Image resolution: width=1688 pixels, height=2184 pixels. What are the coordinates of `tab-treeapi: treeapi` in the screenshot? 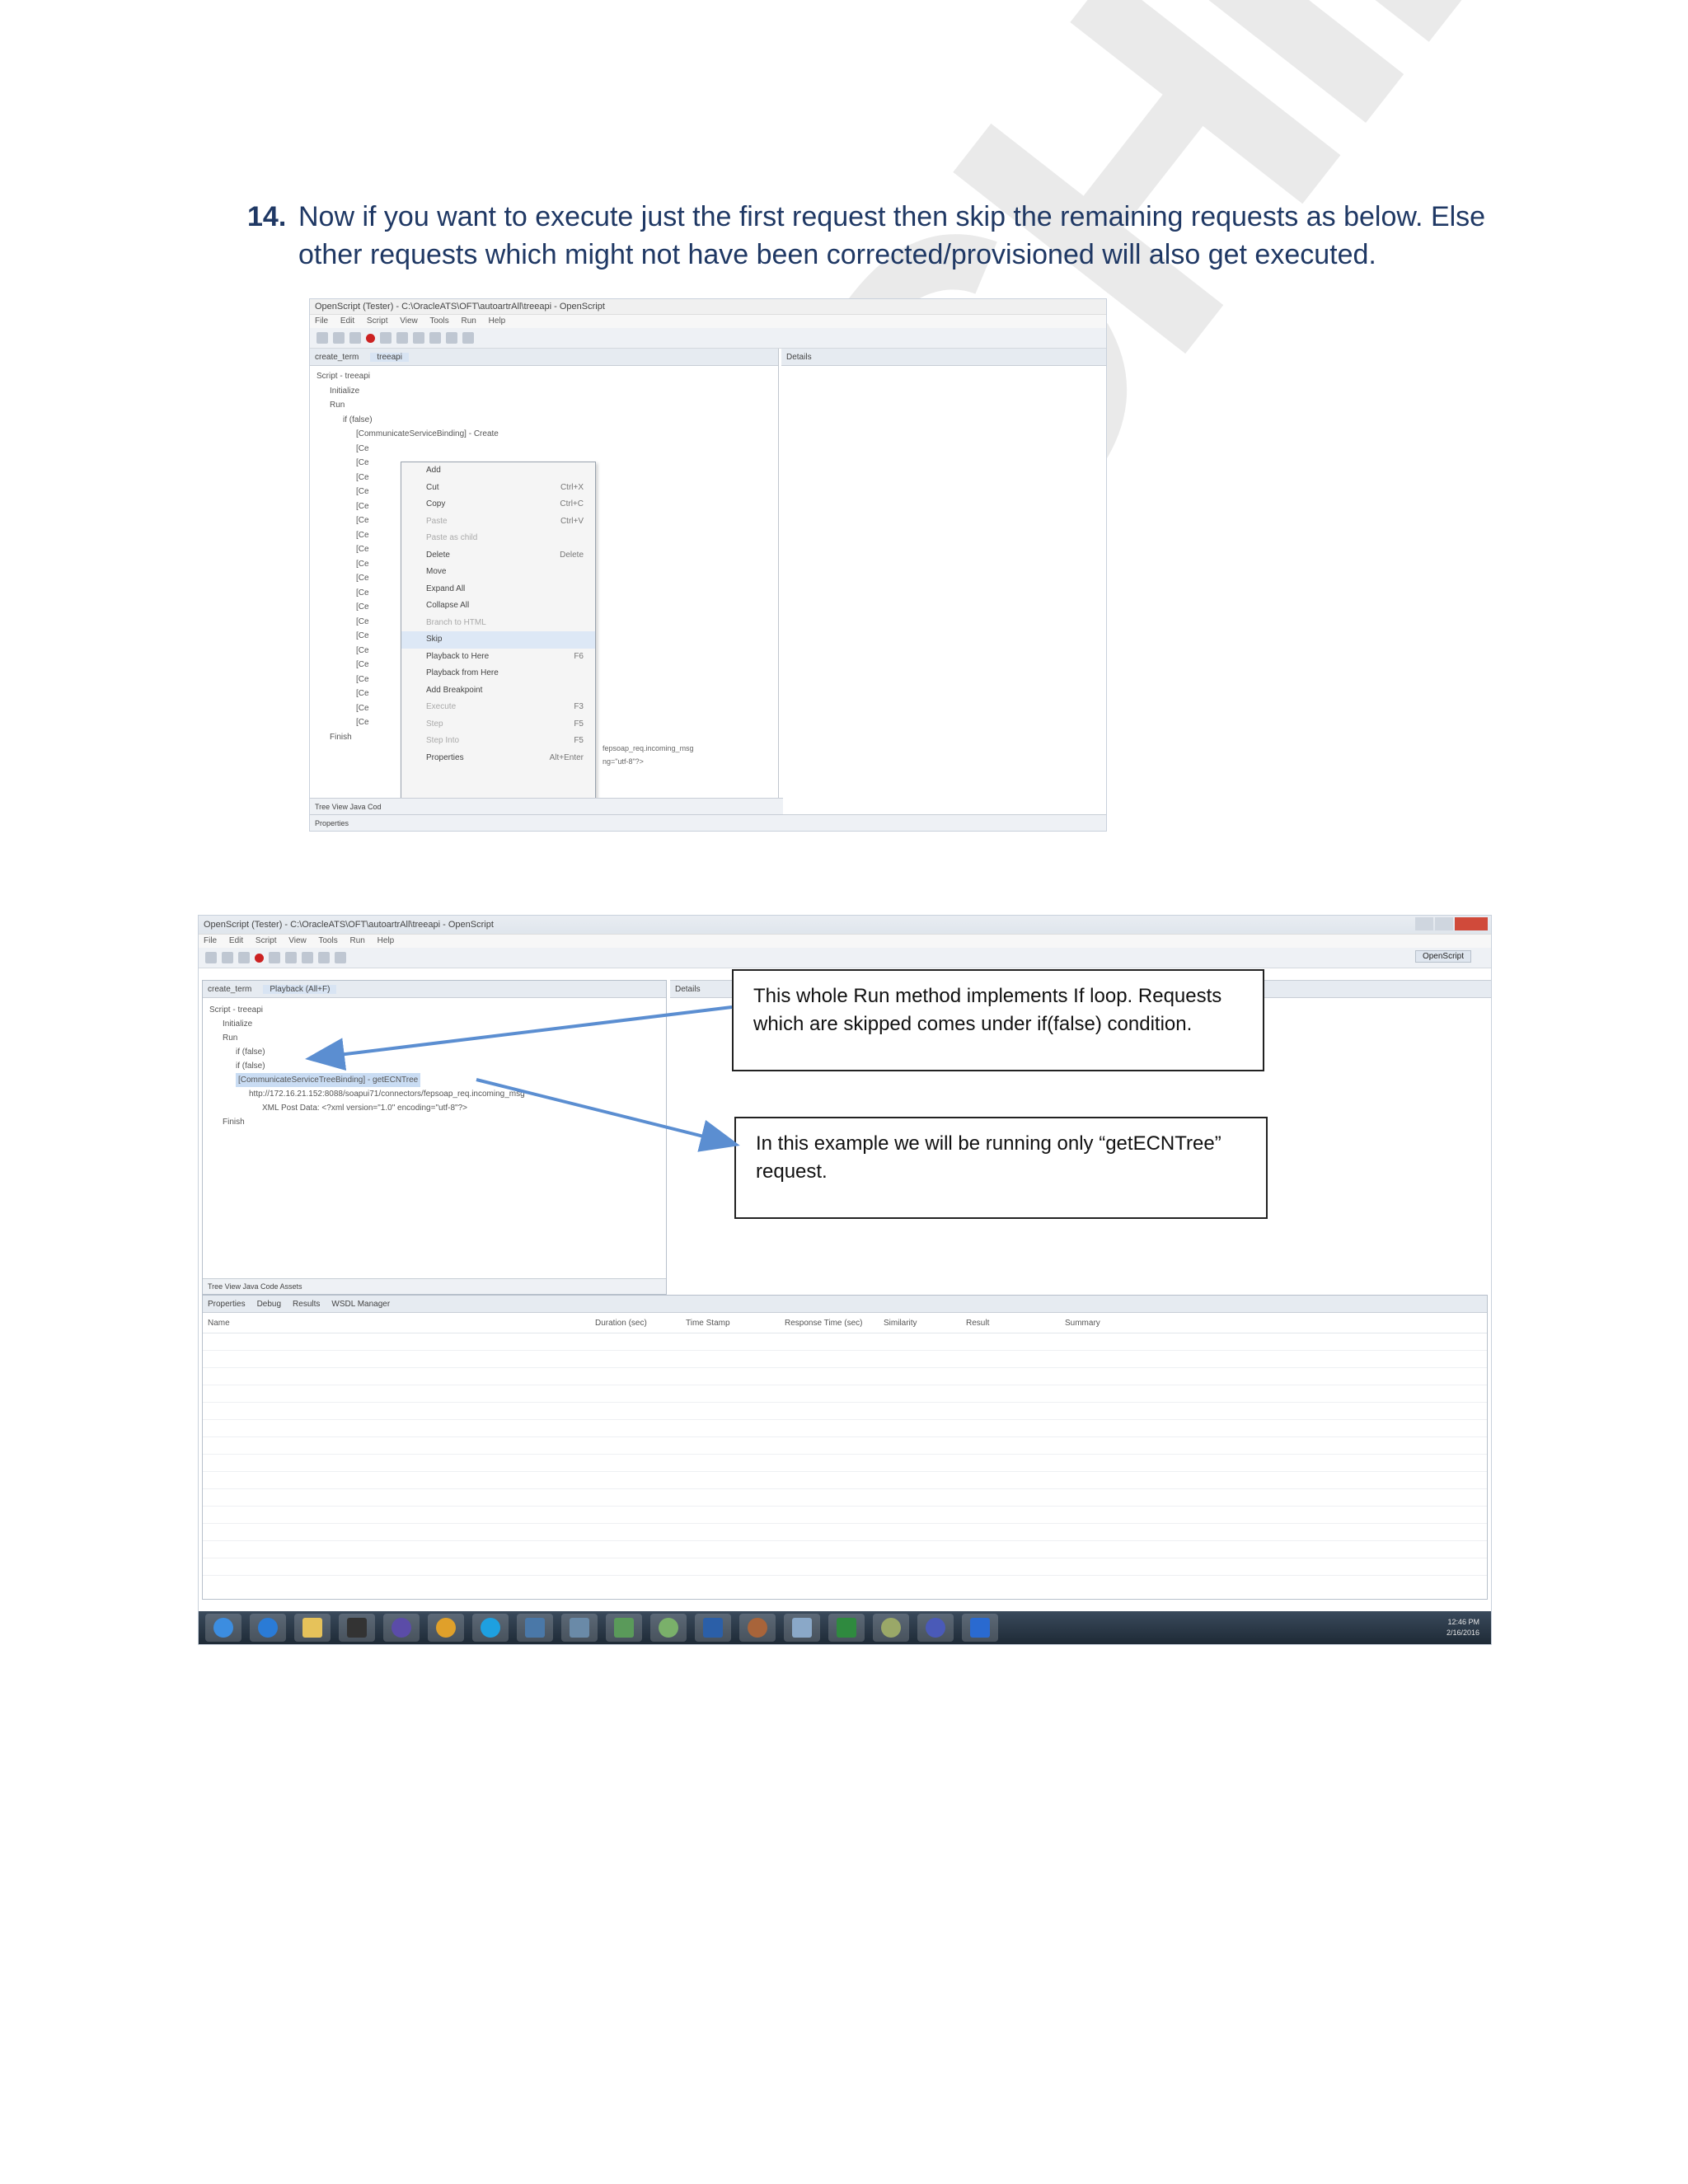 It's located at (389, 357).